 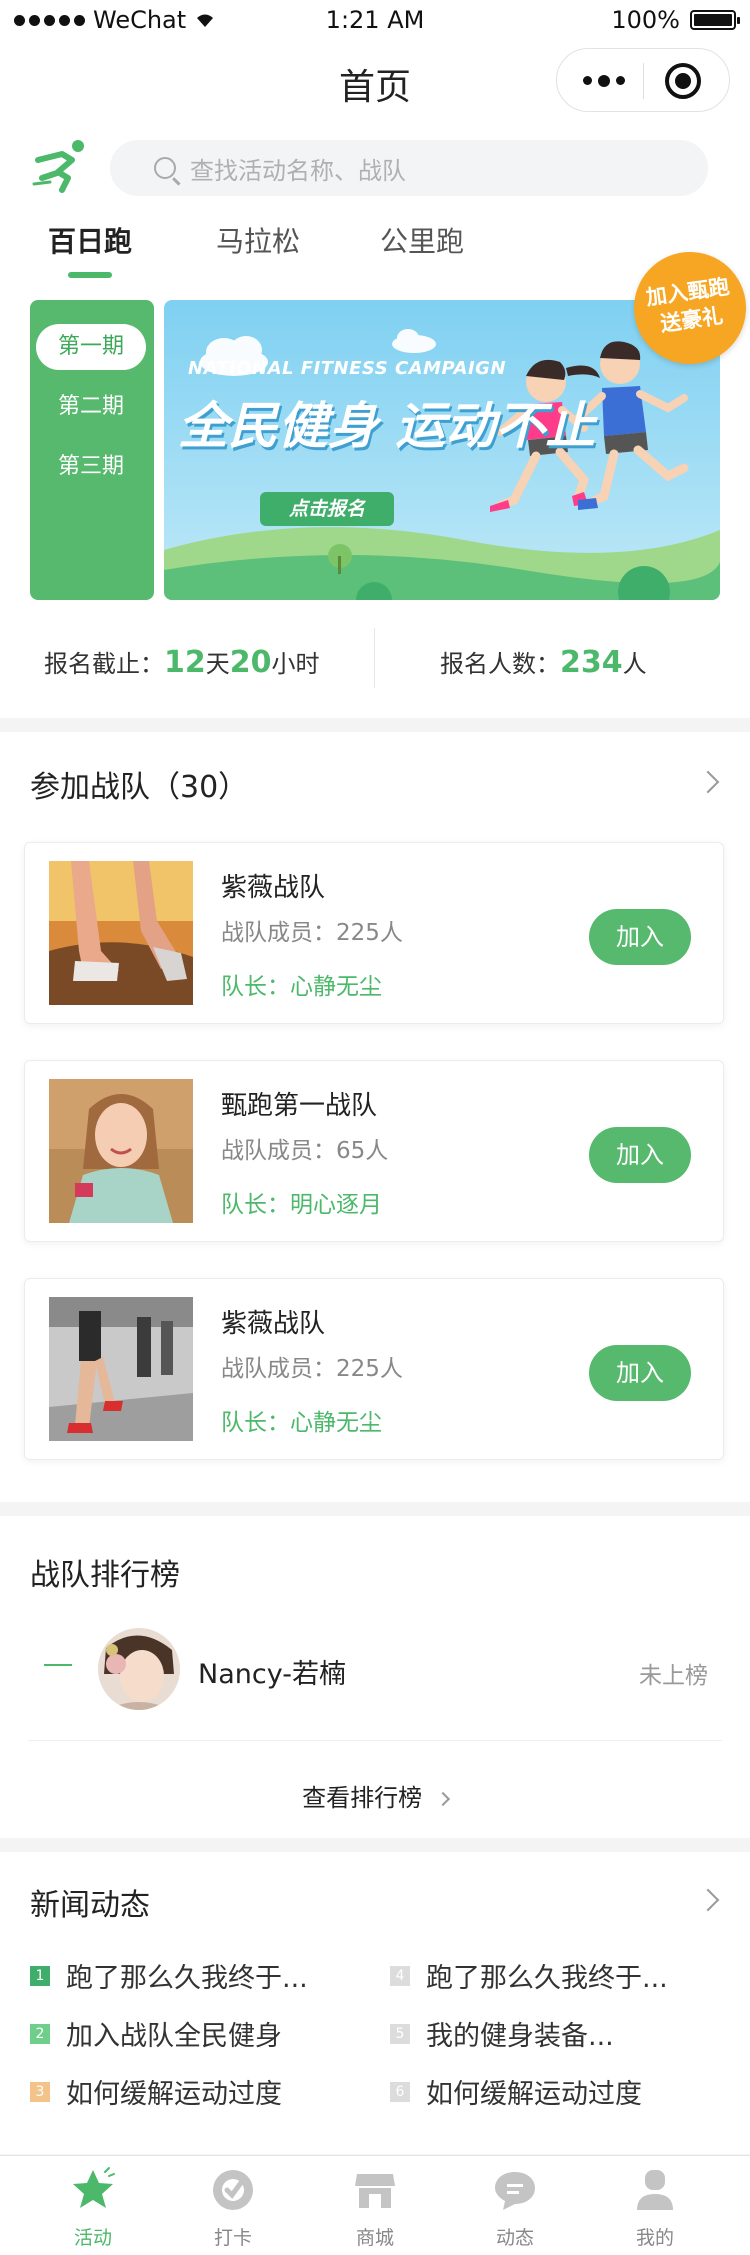 What do you see at coordinates (295, 664) in the screenshot?
I see `hours-unit: 小时` at bounding box center [295, 664].